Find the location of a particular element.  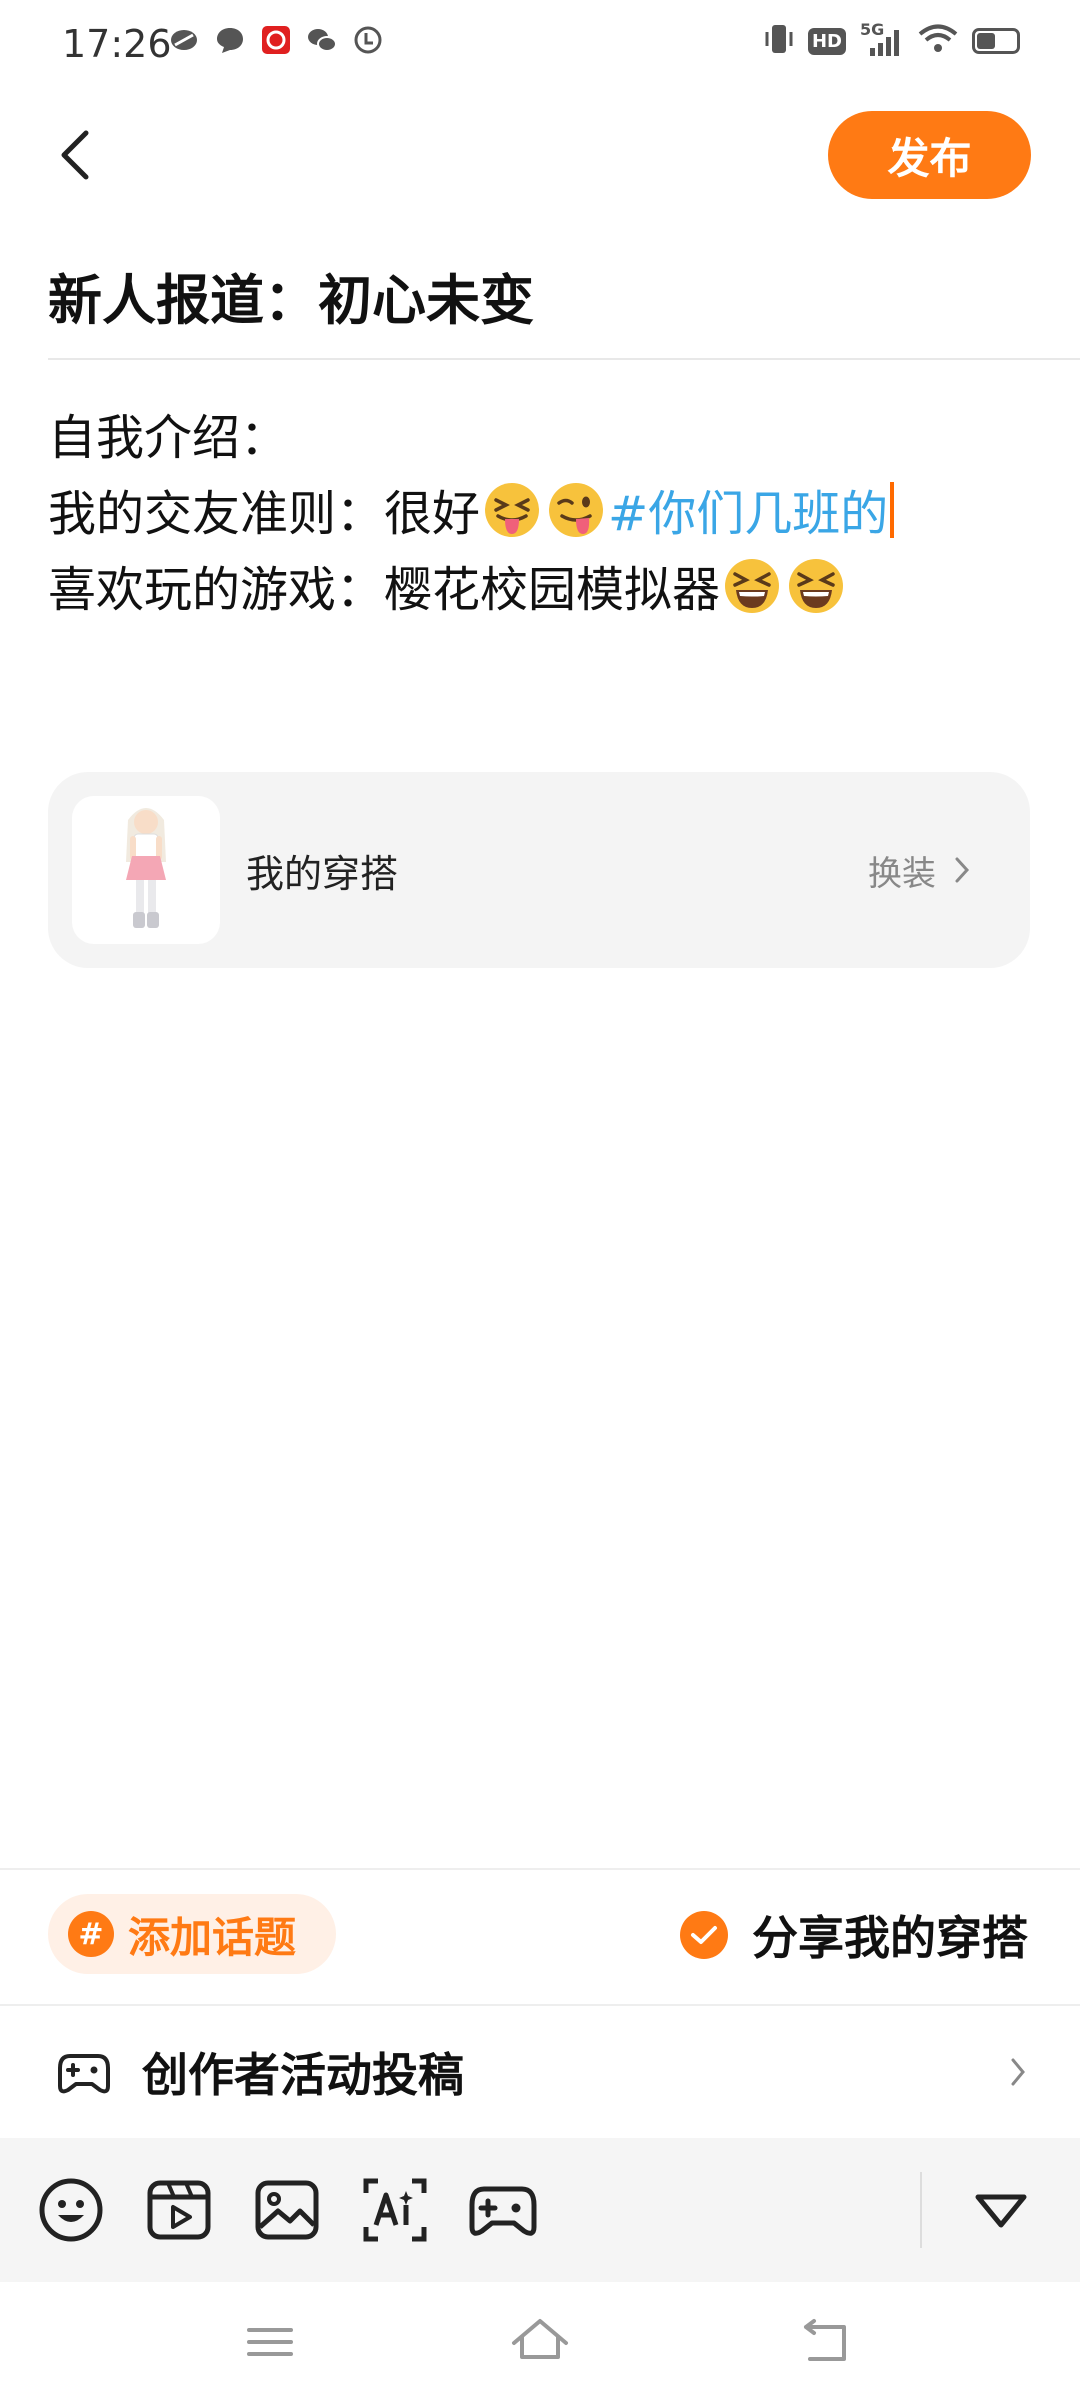

pinduoduo-icon is located at coordinates (276, 40).